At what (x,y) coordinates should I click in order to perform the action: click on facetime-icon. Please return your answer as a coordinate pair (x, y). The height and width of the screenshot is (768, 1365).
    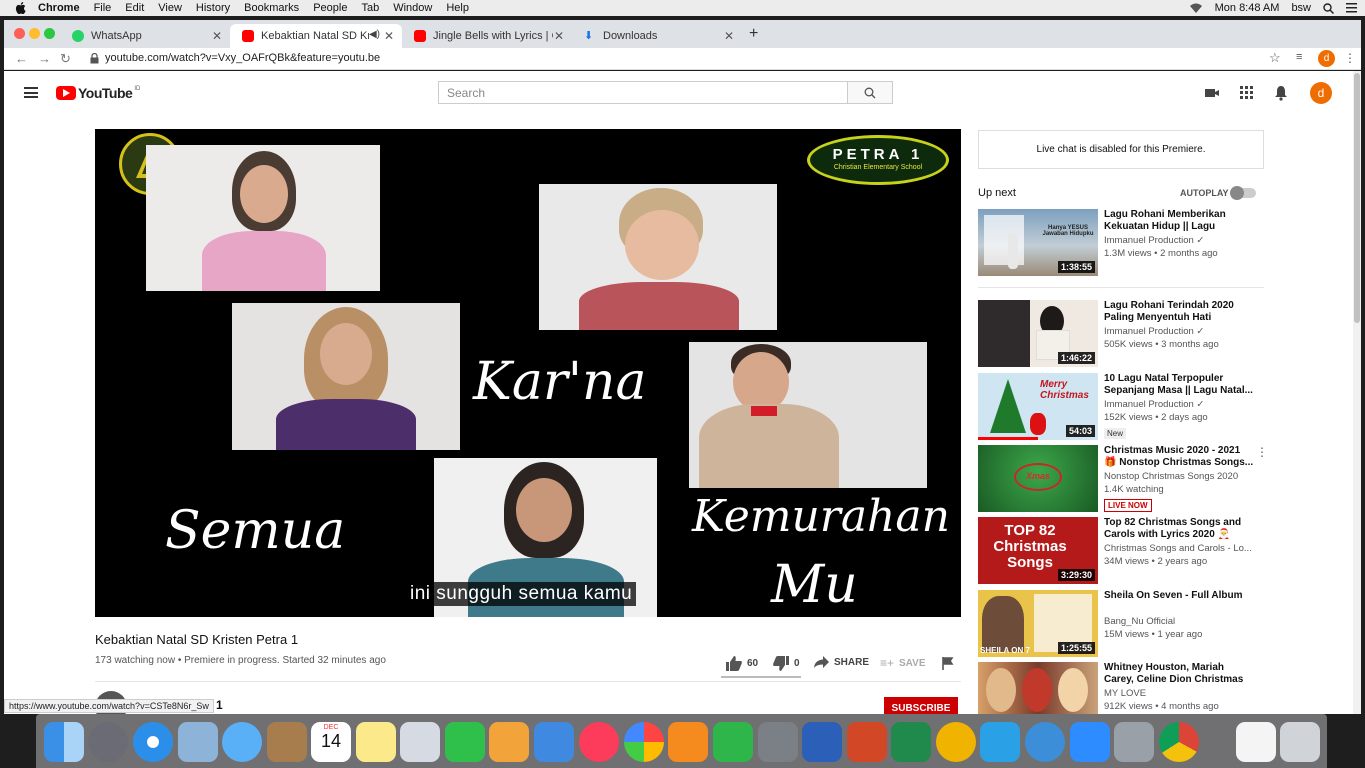
    Looking at the image, I should click on (465, 742).